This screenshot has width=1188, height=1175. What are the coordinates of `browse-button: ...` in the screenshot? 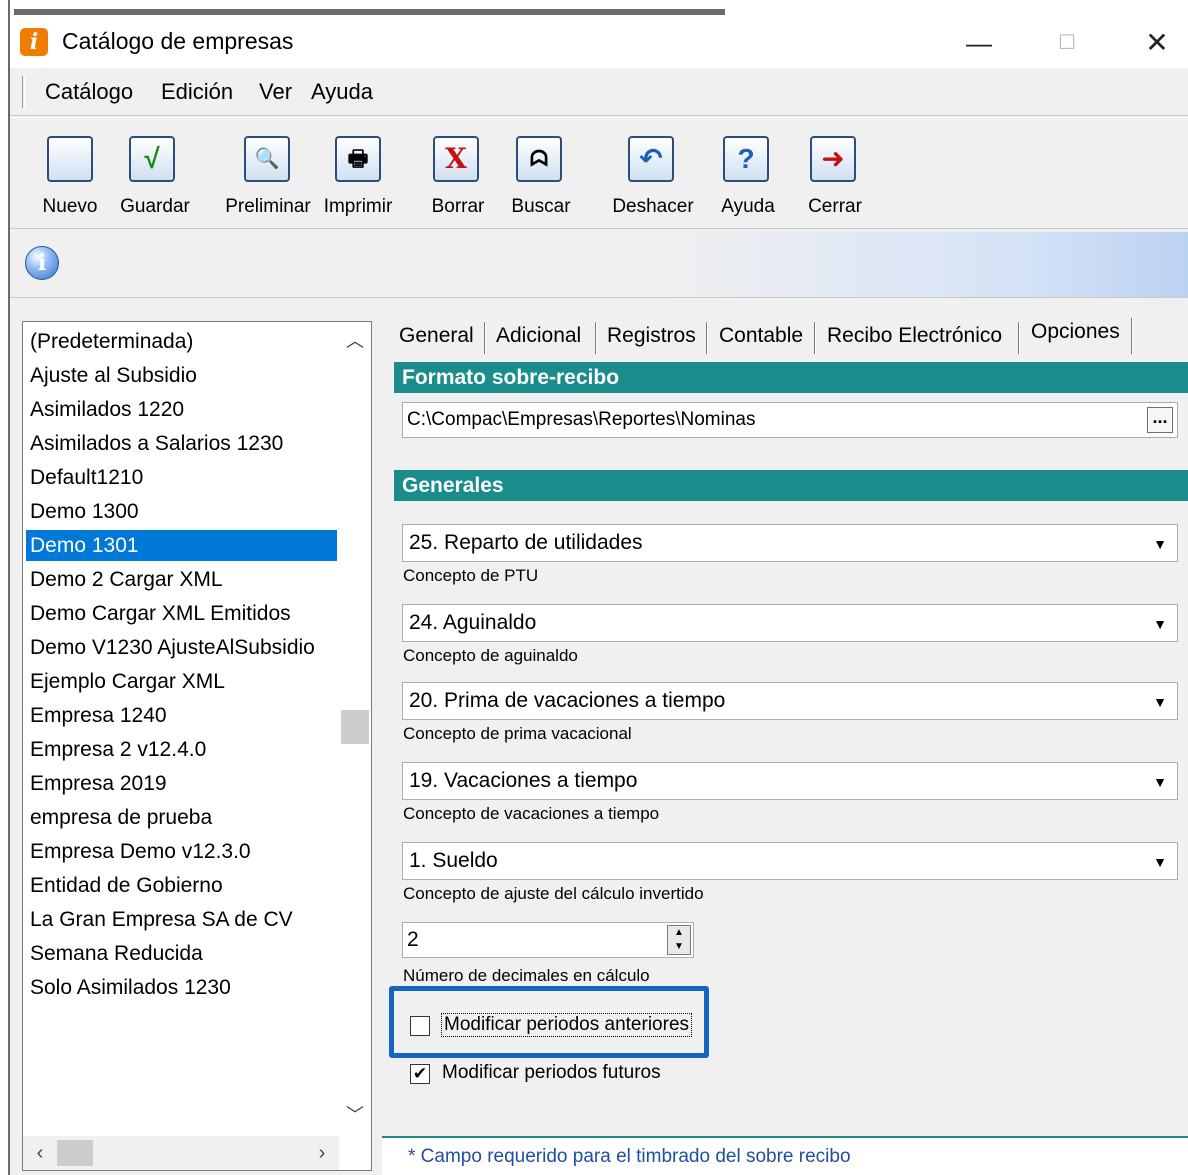 It's located at (1160, 420).